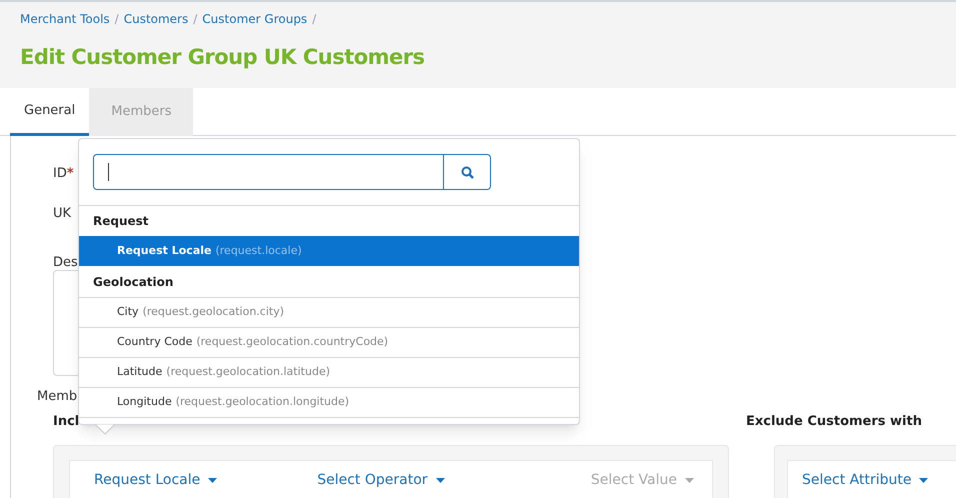 The width and height of the screenshot is (956, 498). What do you see at coordinates (156, 19) in the screenshot?
I see `breadcrumb-link: Customers` at bounding box center [156, 19].